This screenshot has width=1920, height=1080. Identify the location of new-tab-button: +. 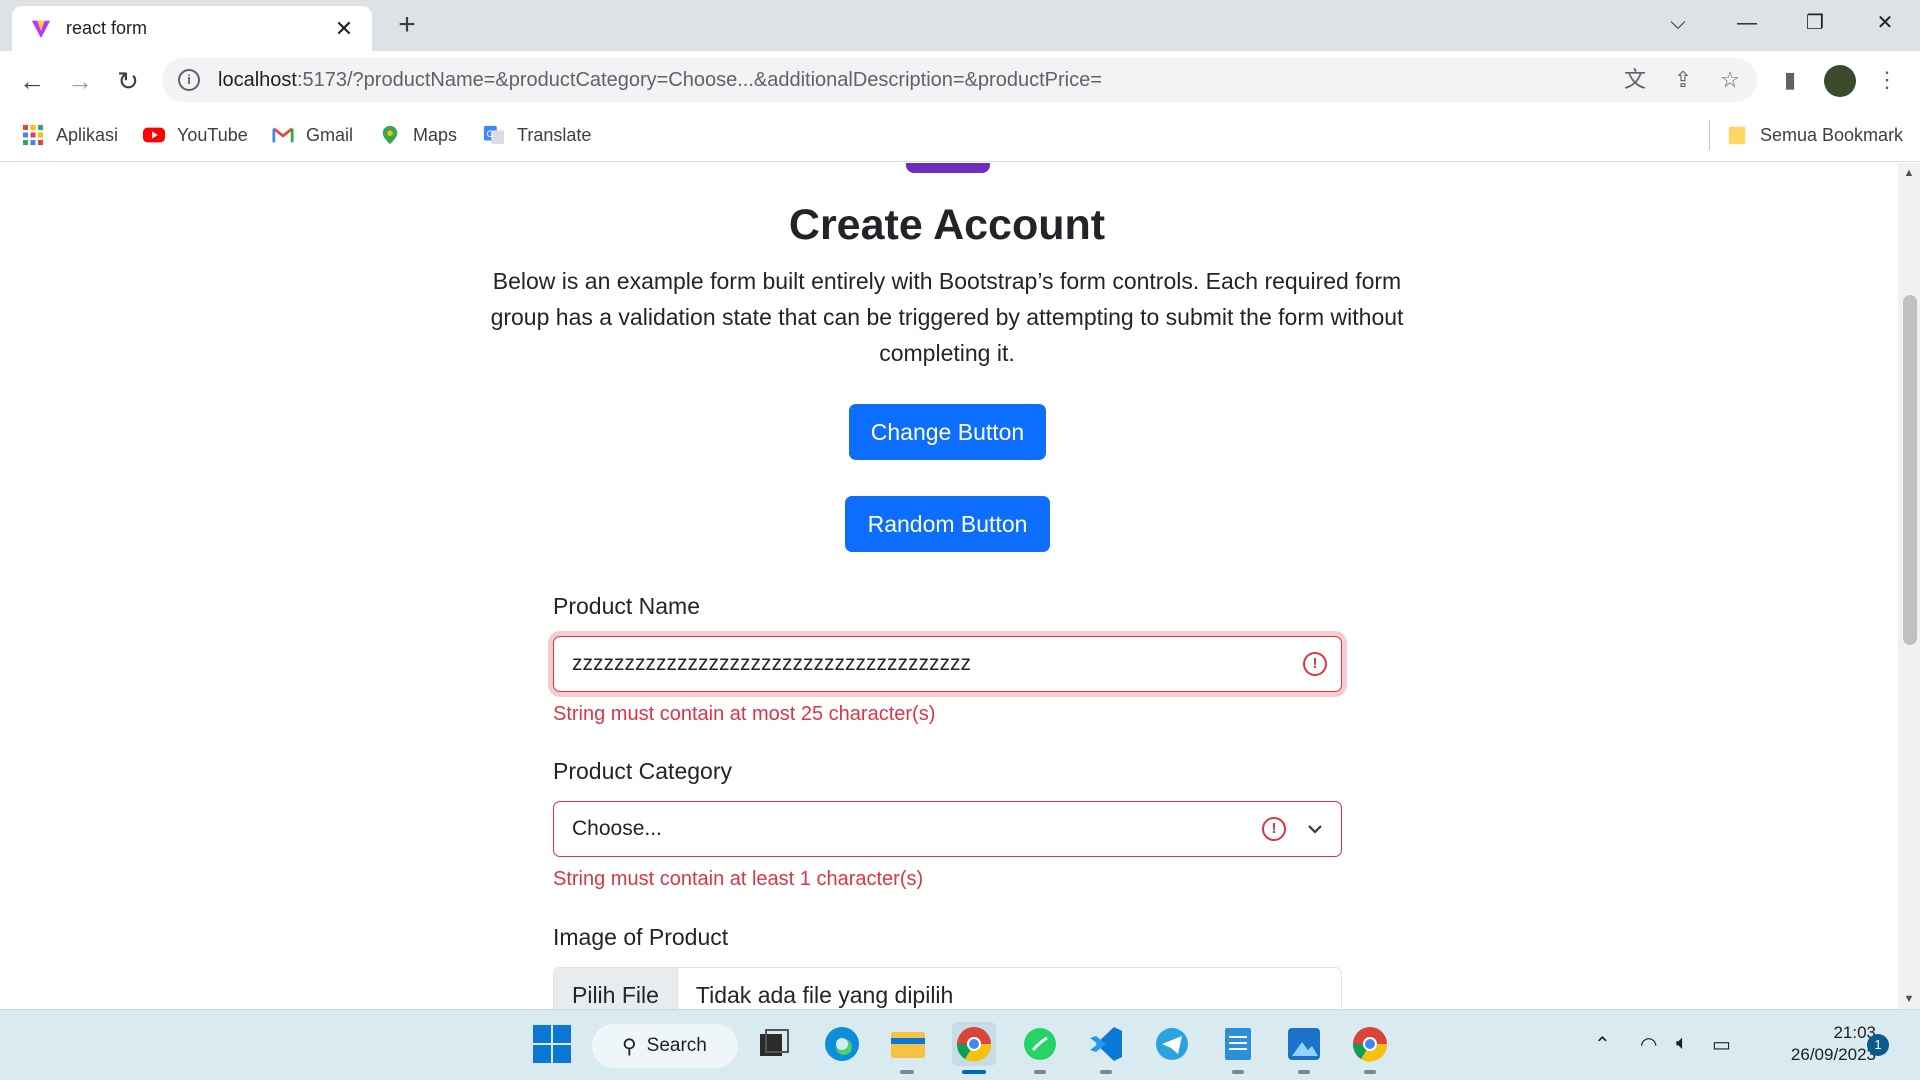
(407, 25).